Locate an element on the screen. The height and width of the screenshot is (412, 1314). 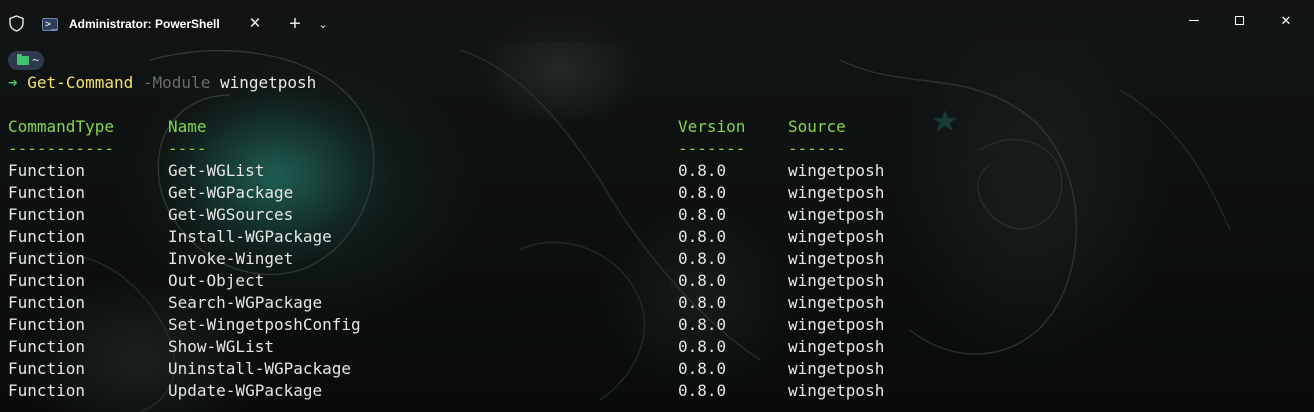
shield-icon is located at coordinates (16, 23).